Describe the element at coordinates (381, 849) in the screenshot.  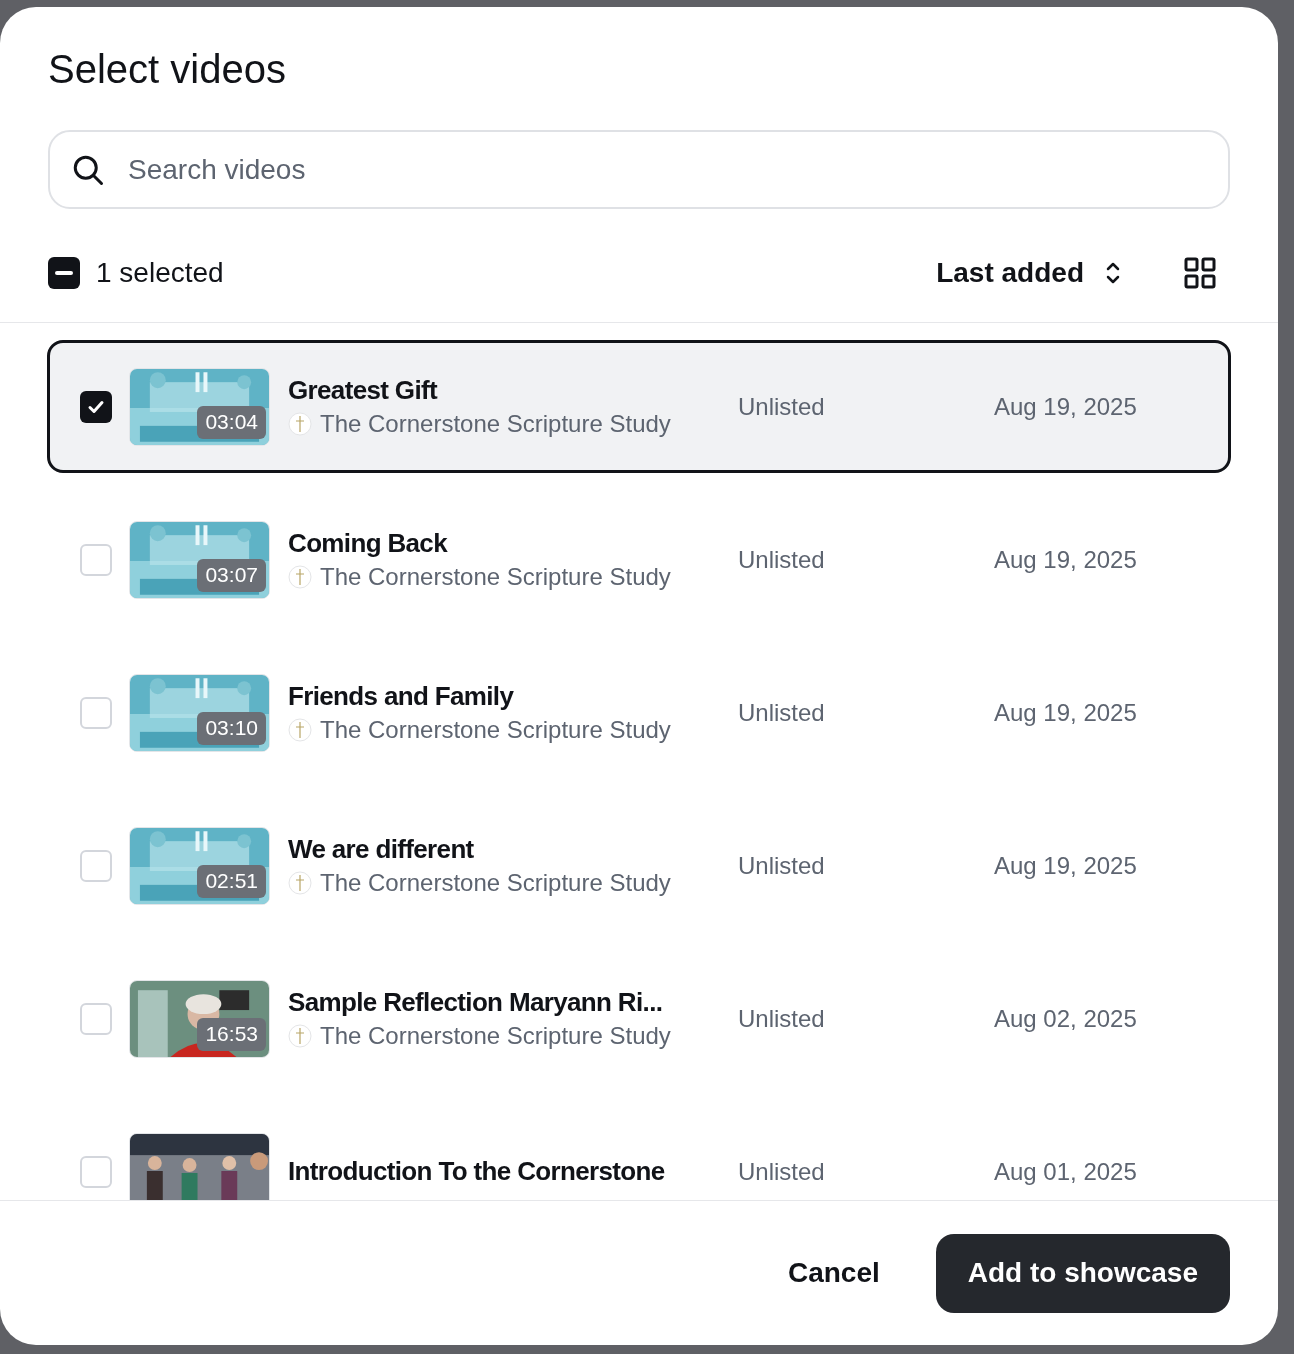
I see `video-title: We are different` at that location.